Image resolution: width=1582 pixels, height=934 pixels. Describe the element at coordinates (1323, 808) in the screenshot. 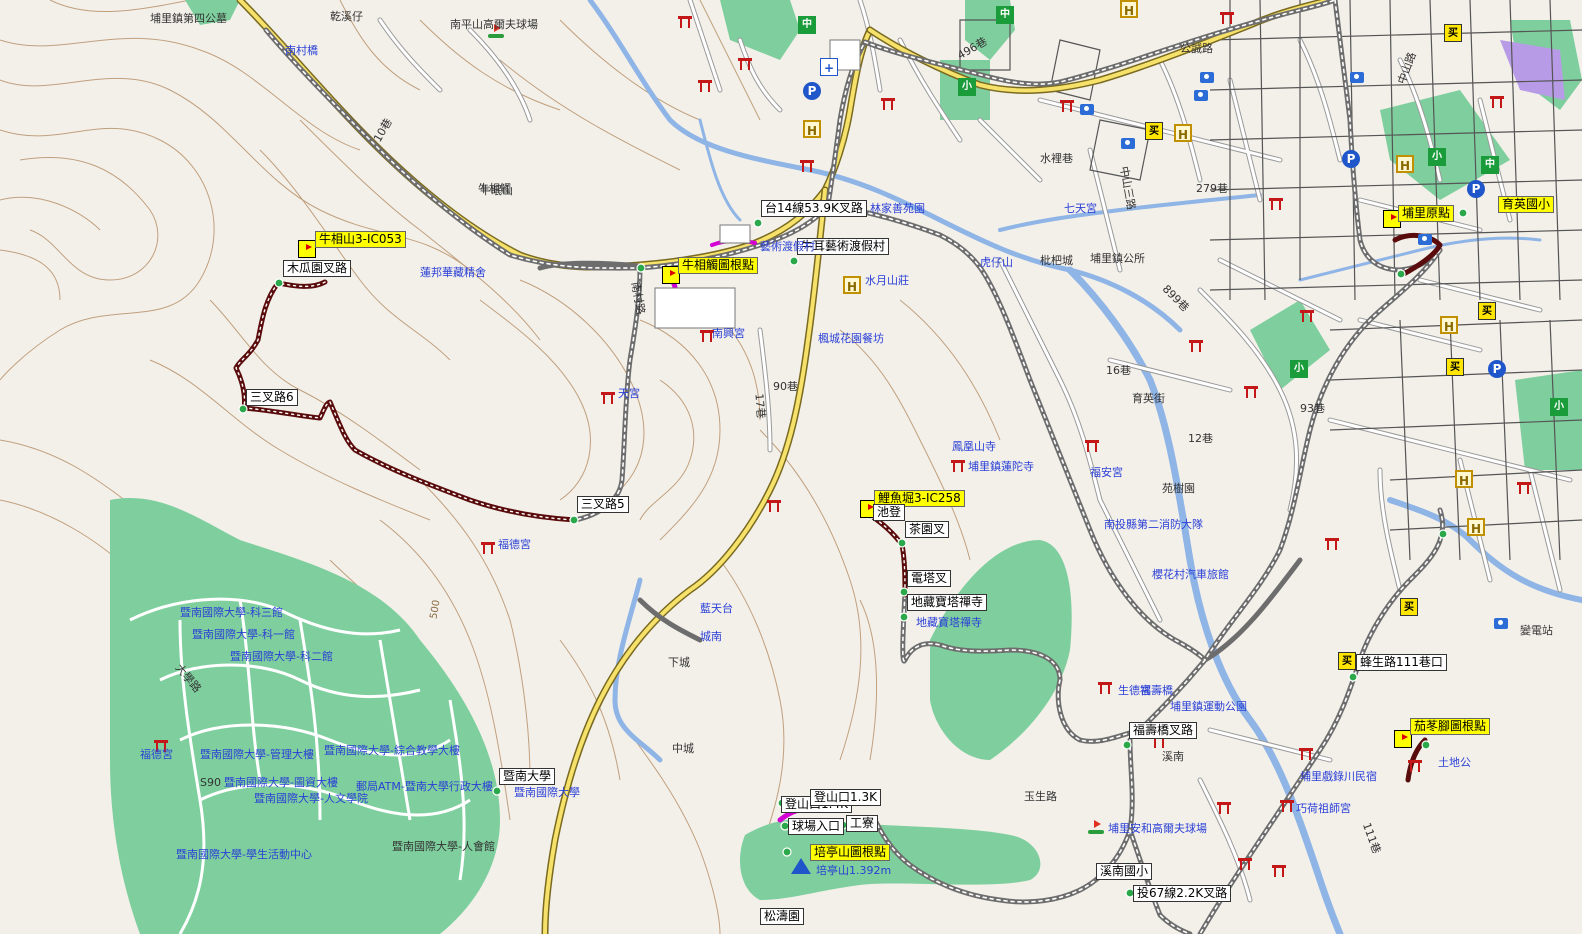

I see `map-label: 巧荷祖師宮` at that location.